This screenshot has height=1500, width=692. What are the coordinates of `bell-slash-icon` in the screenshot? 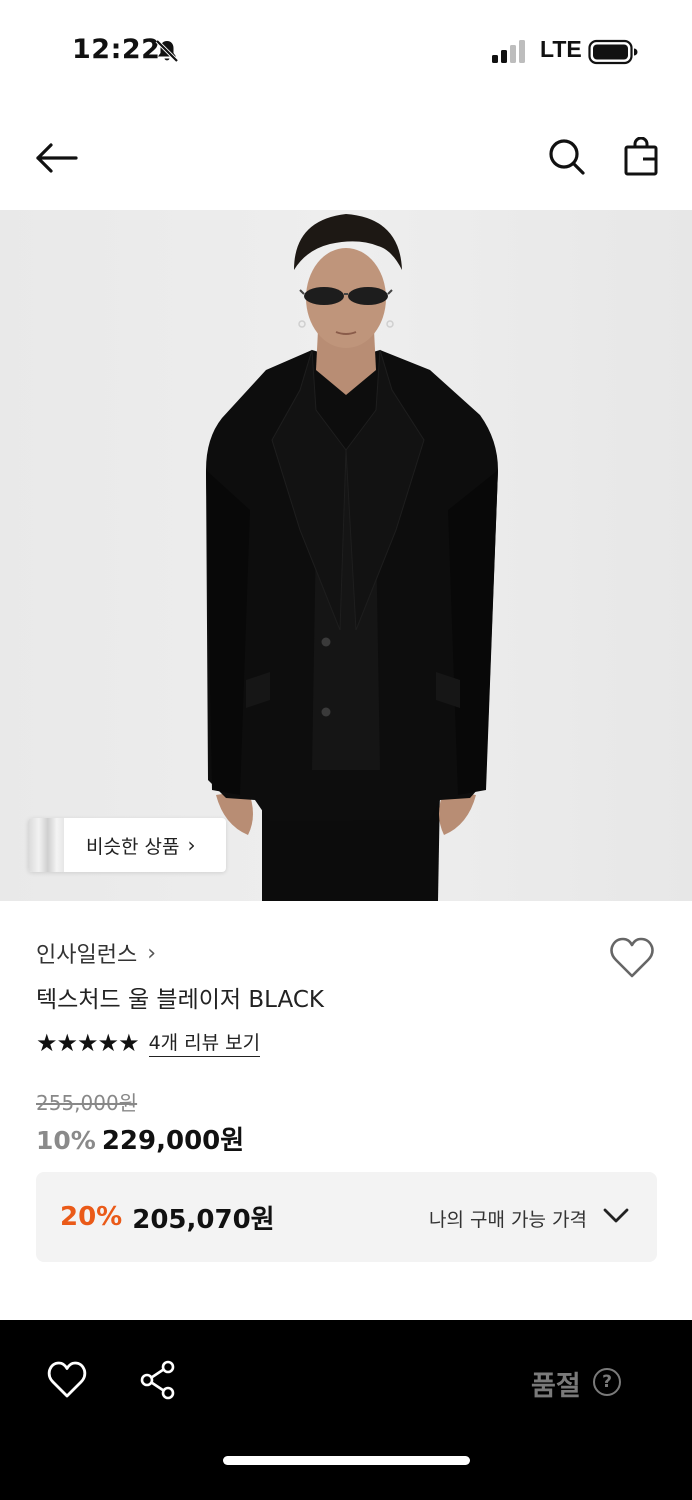 It's located at (167, 51).